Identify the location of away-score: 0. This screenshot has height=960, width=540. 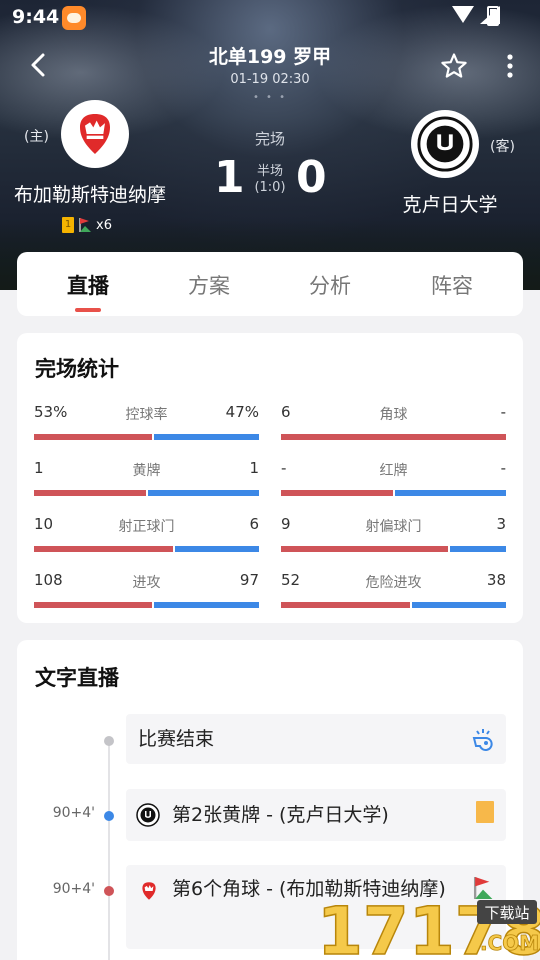
(311, 177).